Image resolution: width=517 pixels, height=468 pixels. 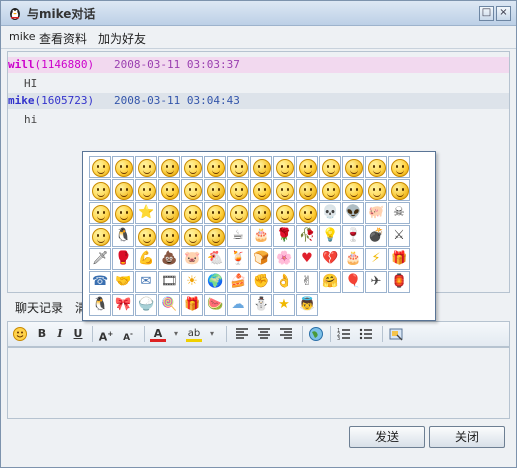 What do you see at coordinates (376, 167) in the screenshot?
I see `cool2-icon` at bounding box center [376, 167].